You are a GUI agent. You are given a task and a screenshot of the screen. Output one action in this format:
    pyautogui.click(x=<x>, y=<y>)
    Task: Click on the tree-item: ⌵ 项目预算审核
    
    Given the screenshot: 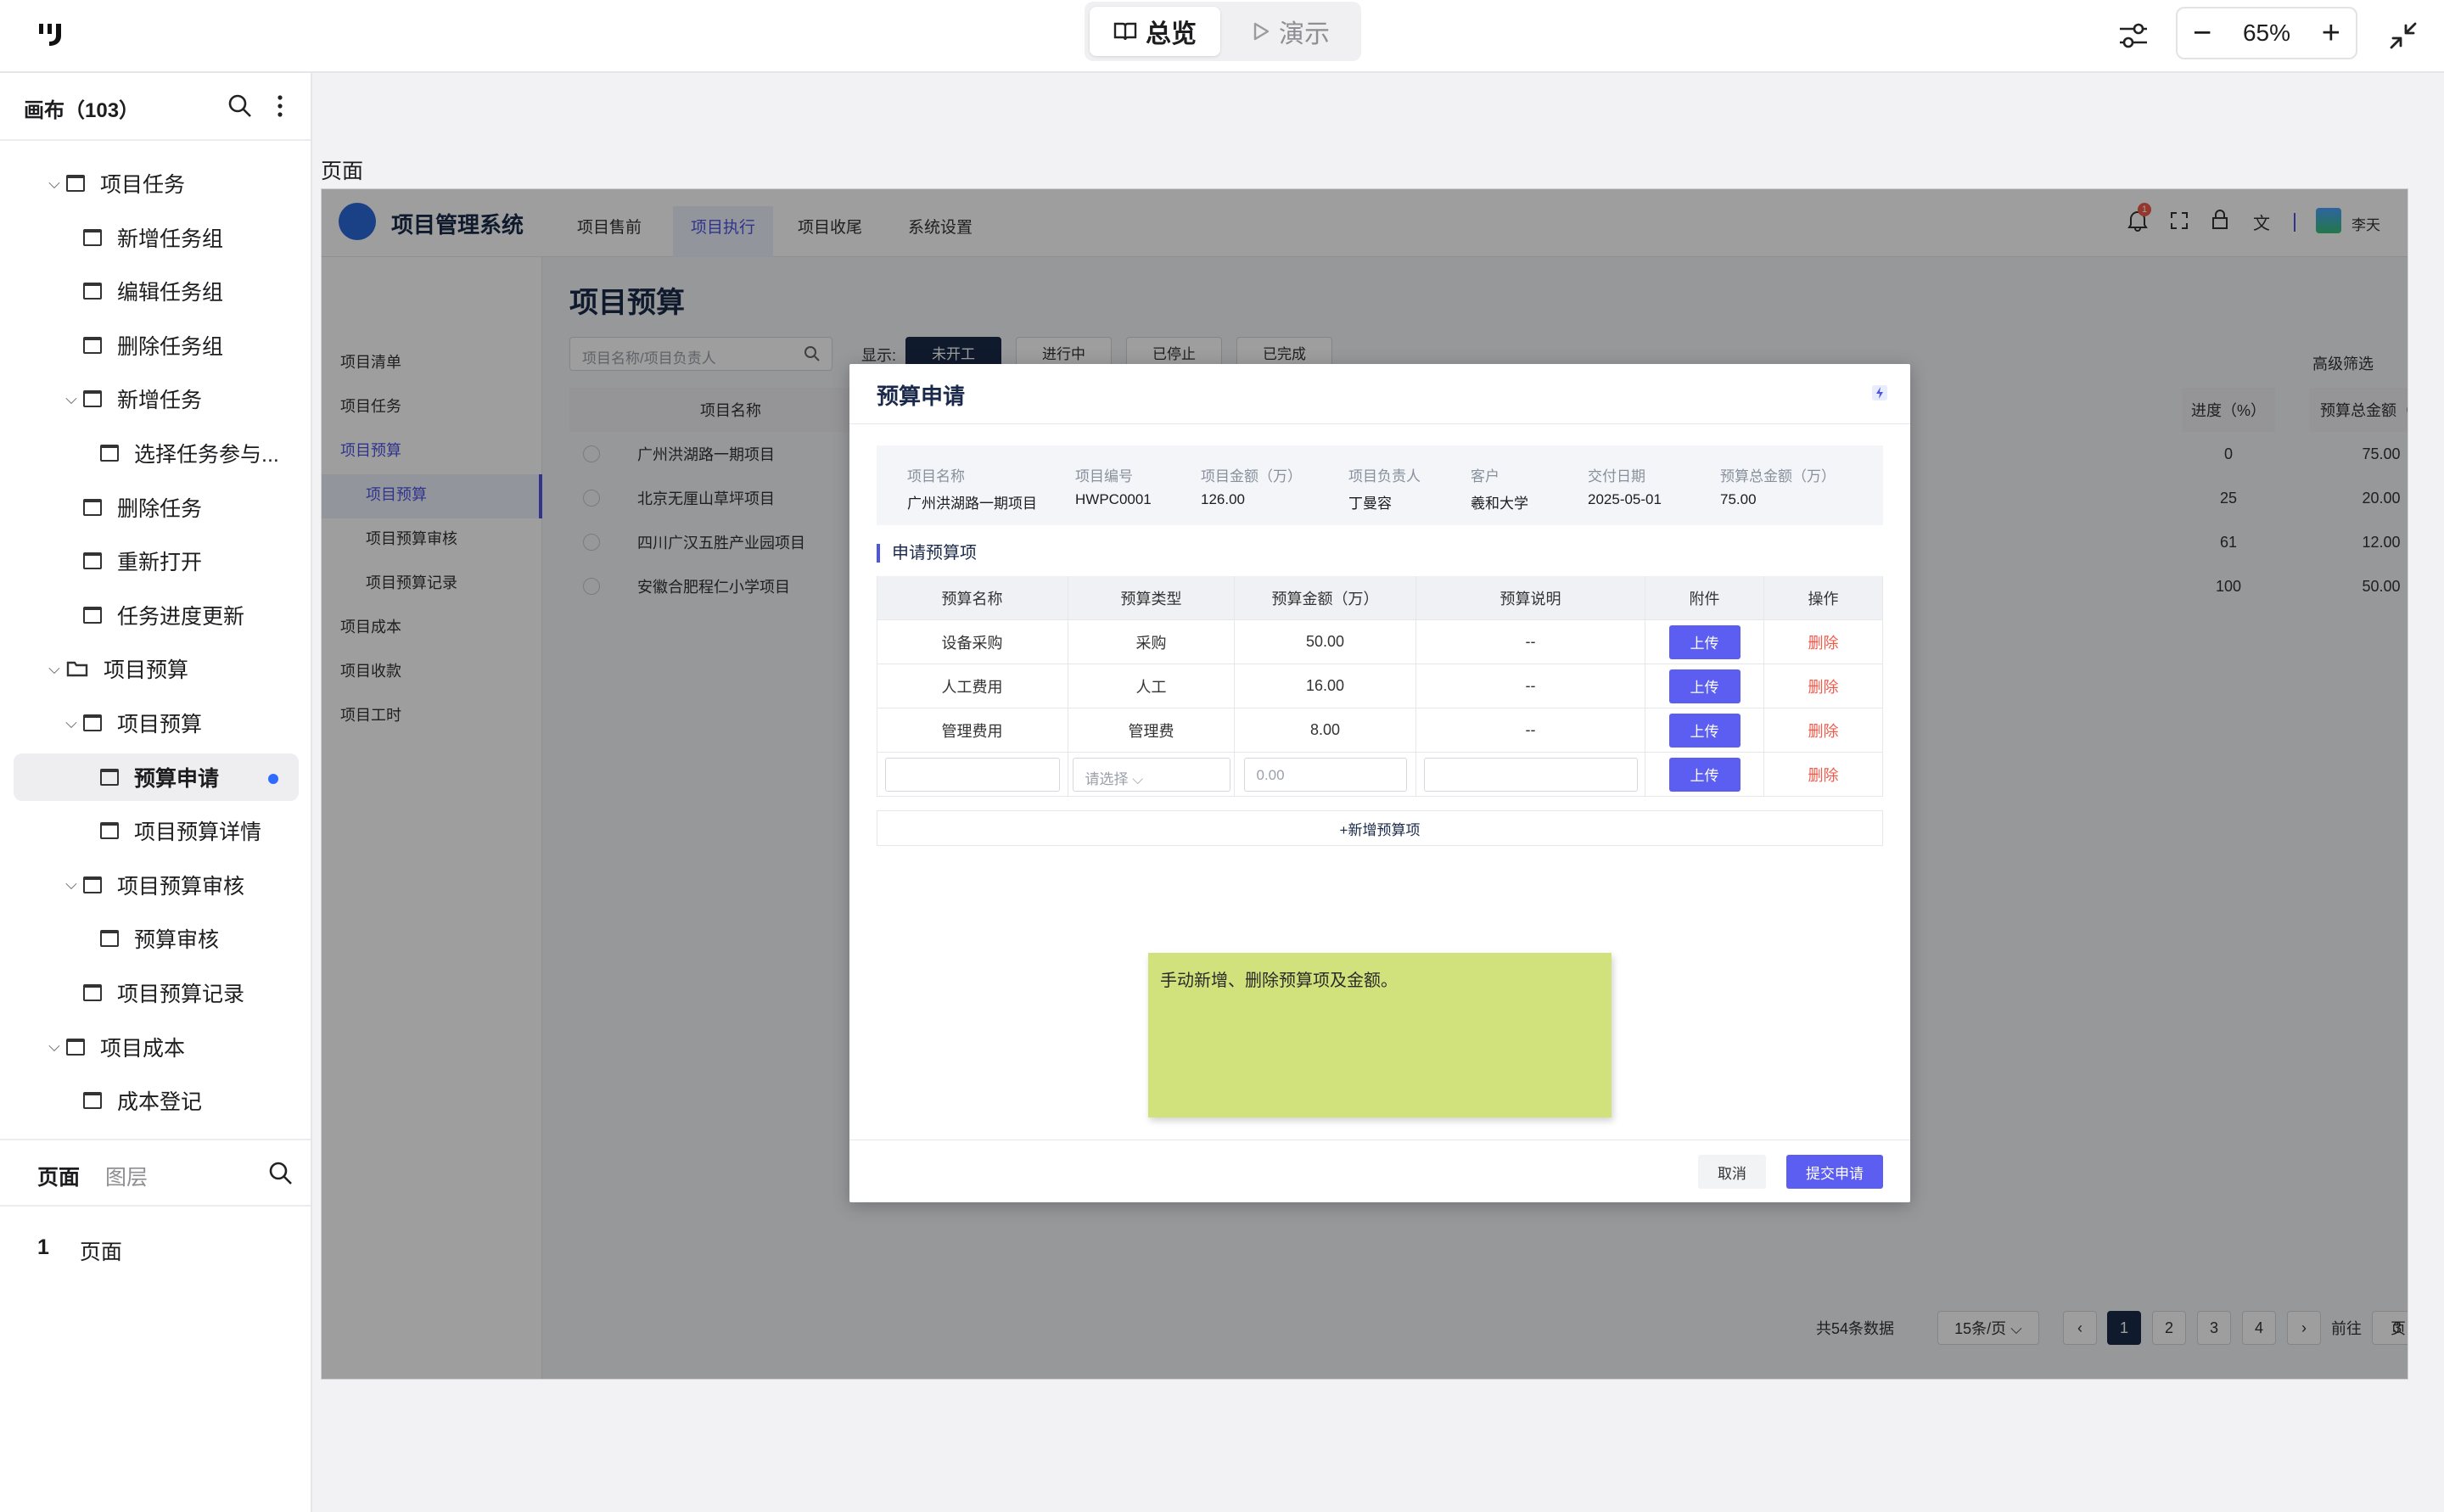 What is the action you would take?
    pyautogui.click(x=155, y=885)
    